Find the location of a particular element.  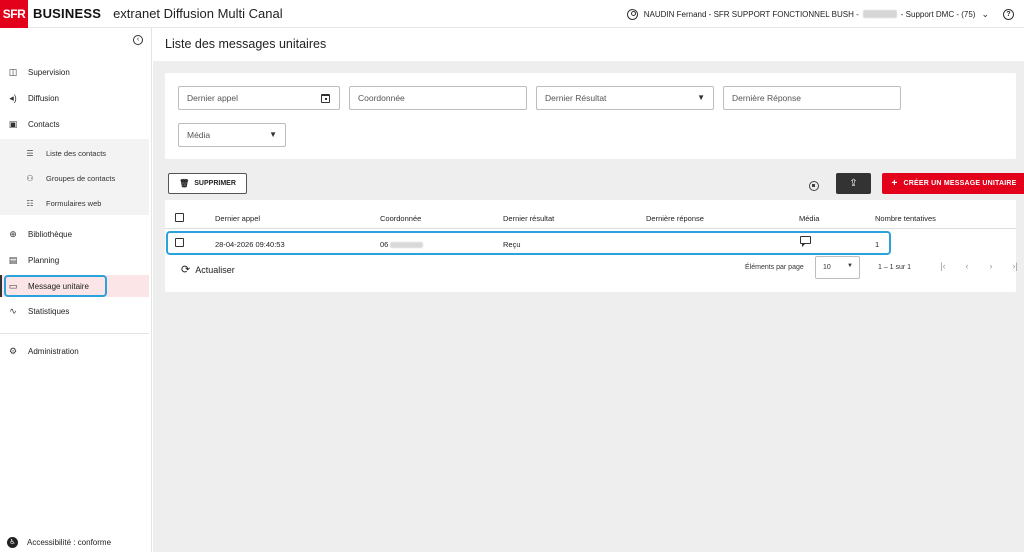

logo-sfr-text: SFR is located at coordinates (14, 13).